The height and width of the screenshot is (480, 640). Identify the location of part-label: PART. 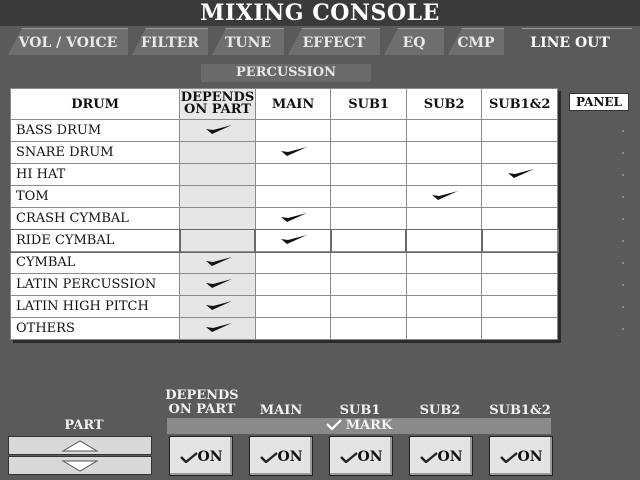
(84, 425).